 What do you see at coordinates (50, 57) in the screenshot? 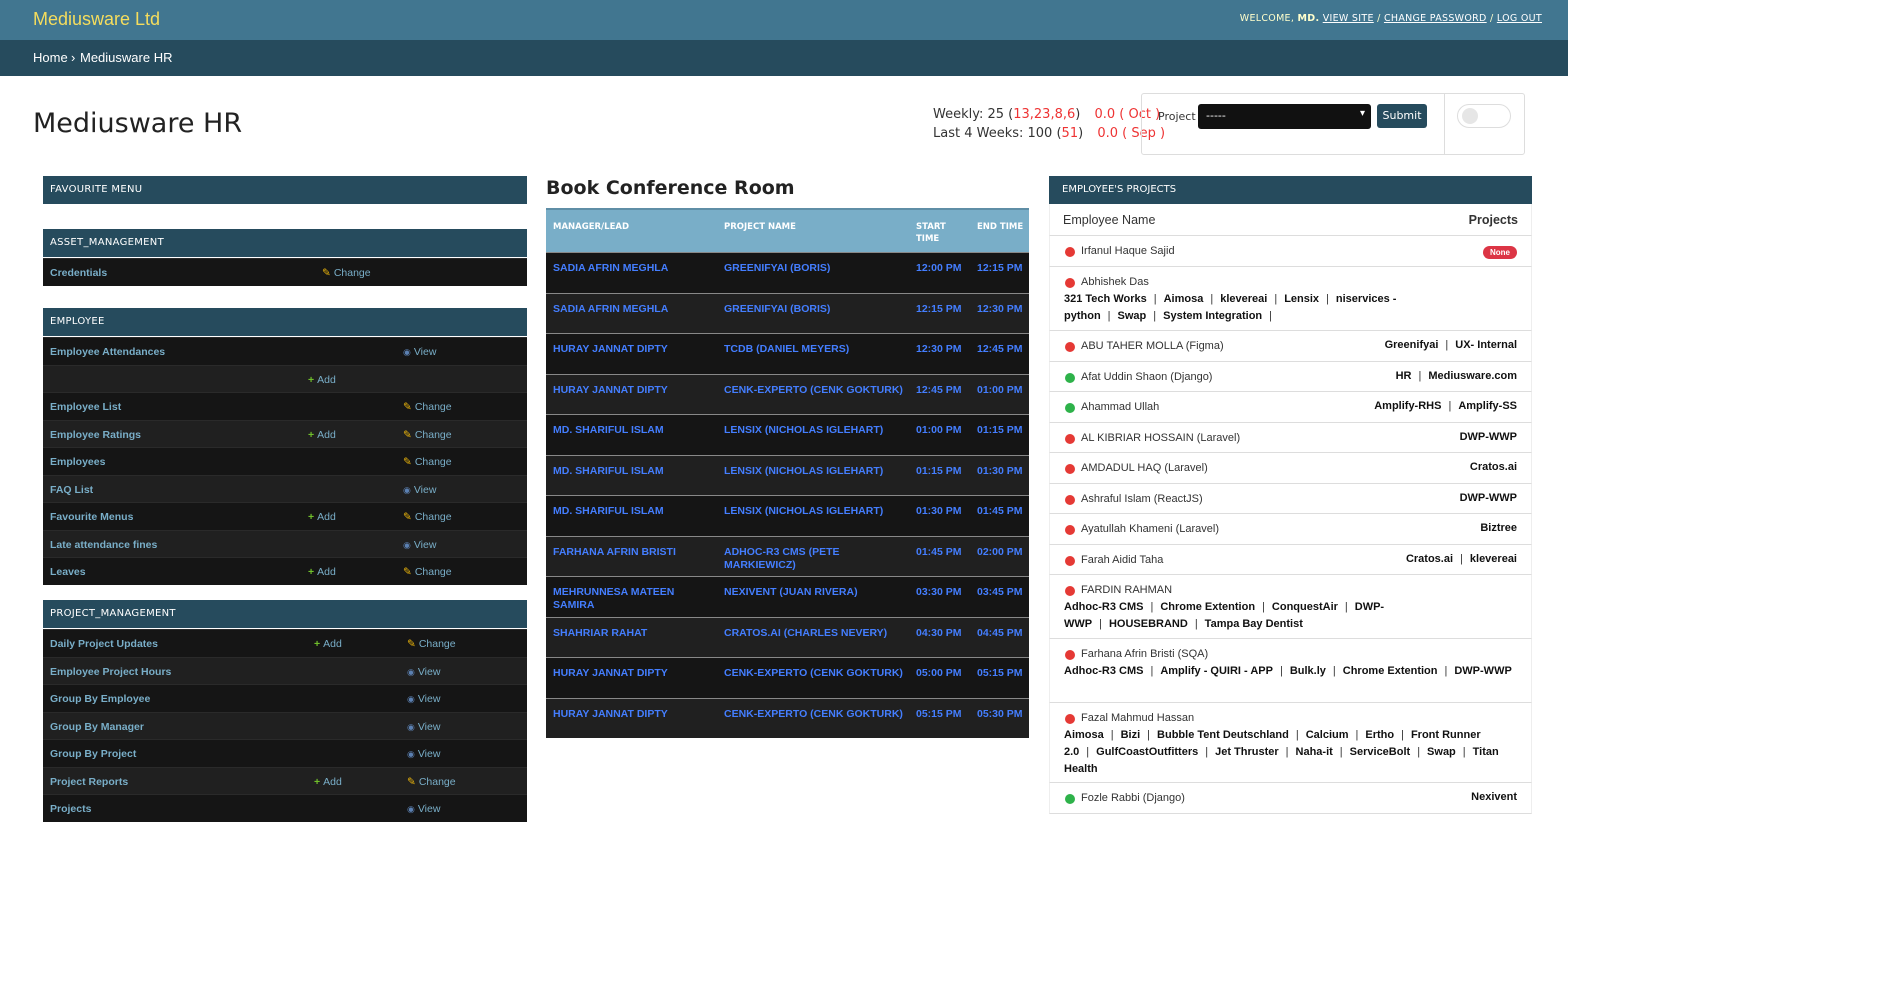
I see `breadcrumb-home: Home` at bounding box center [50, 57].